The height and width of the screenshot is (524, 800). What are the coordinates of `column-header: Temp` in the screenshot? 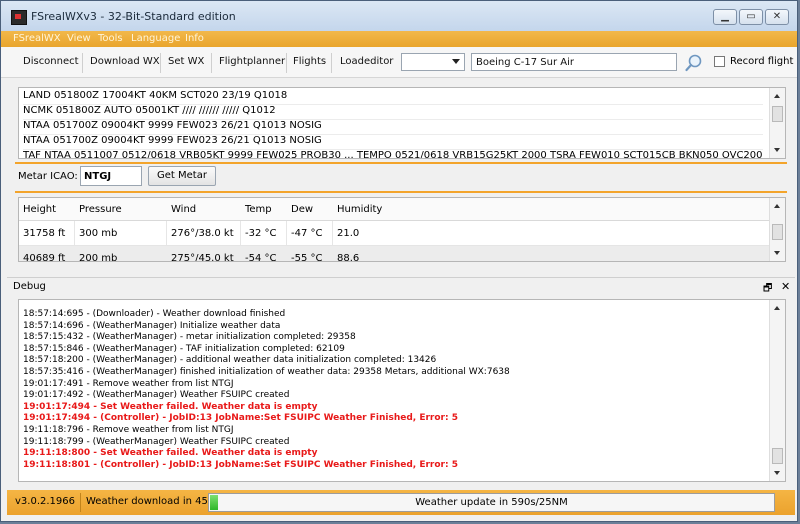 It's located at (258, 209).